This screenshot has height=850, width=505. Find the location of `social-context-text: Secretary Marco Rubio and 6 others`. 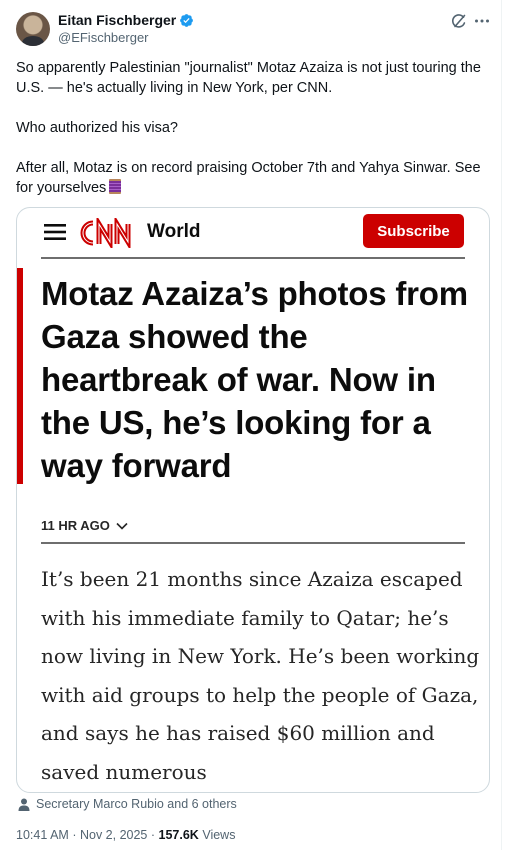

social-context-text: Secretary Marco Rubio and 6 others is located at coordinates (136, 804).